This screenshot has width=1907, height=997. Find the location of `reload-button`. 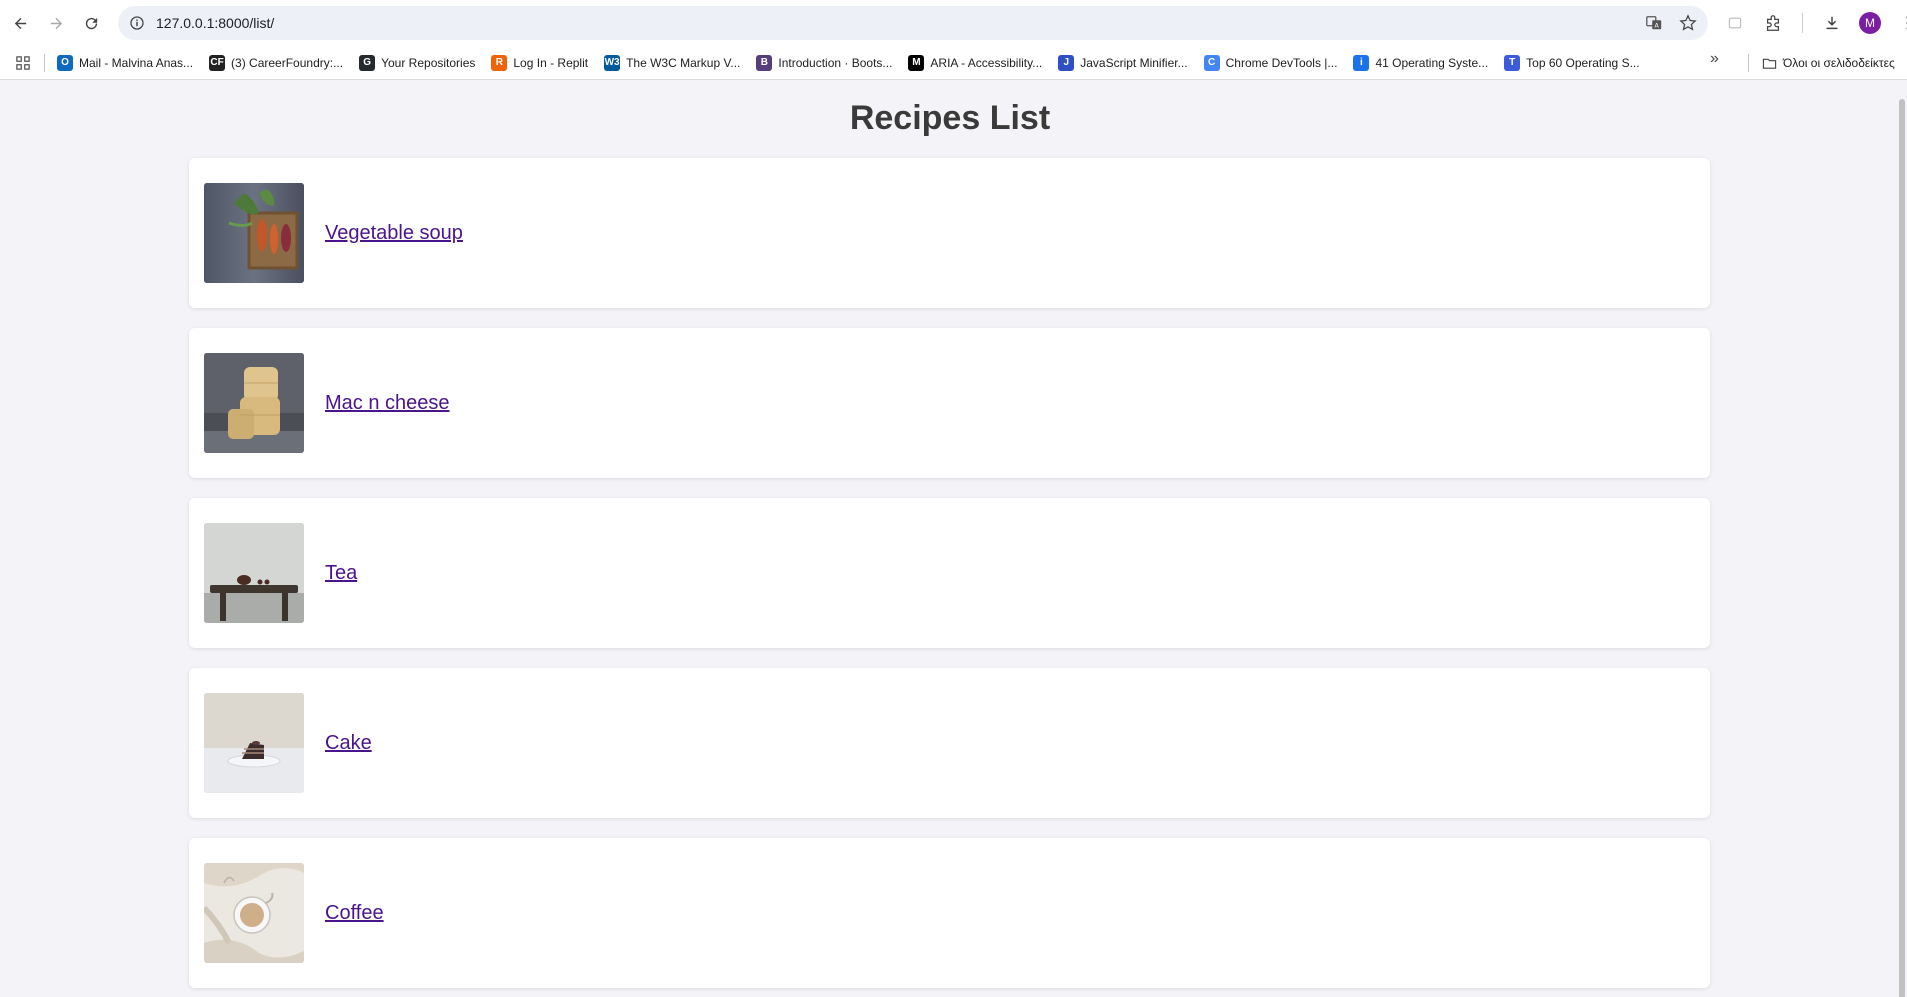

reload-button is located at coordinates (91, 23).